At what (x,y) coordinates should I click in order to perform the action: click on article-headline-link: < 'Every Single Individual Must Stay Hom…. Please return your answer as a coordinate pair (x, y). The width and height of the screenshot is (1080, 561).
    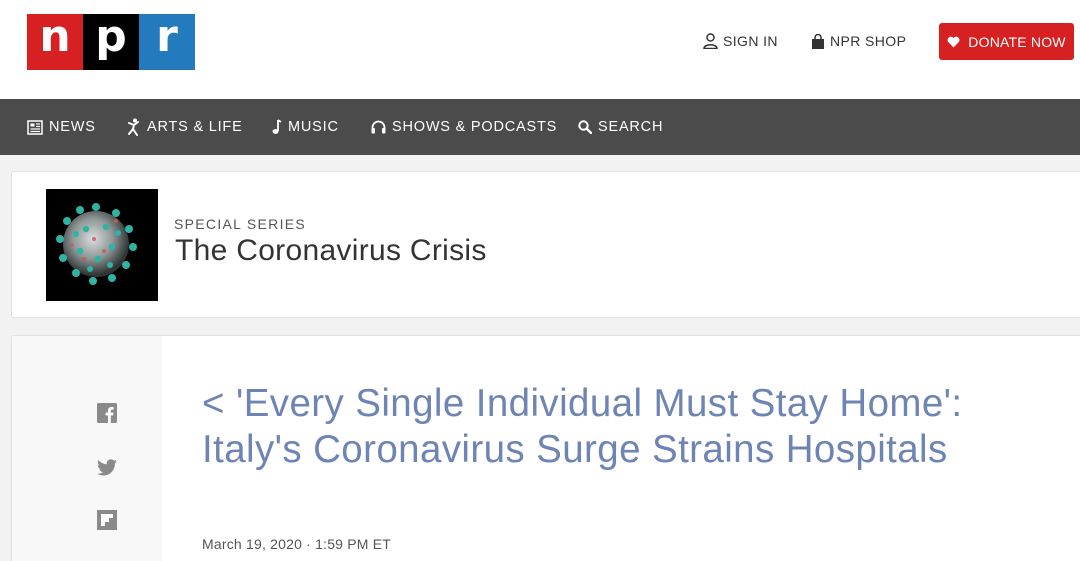
    Looking at the image, I should click on (632, 427).